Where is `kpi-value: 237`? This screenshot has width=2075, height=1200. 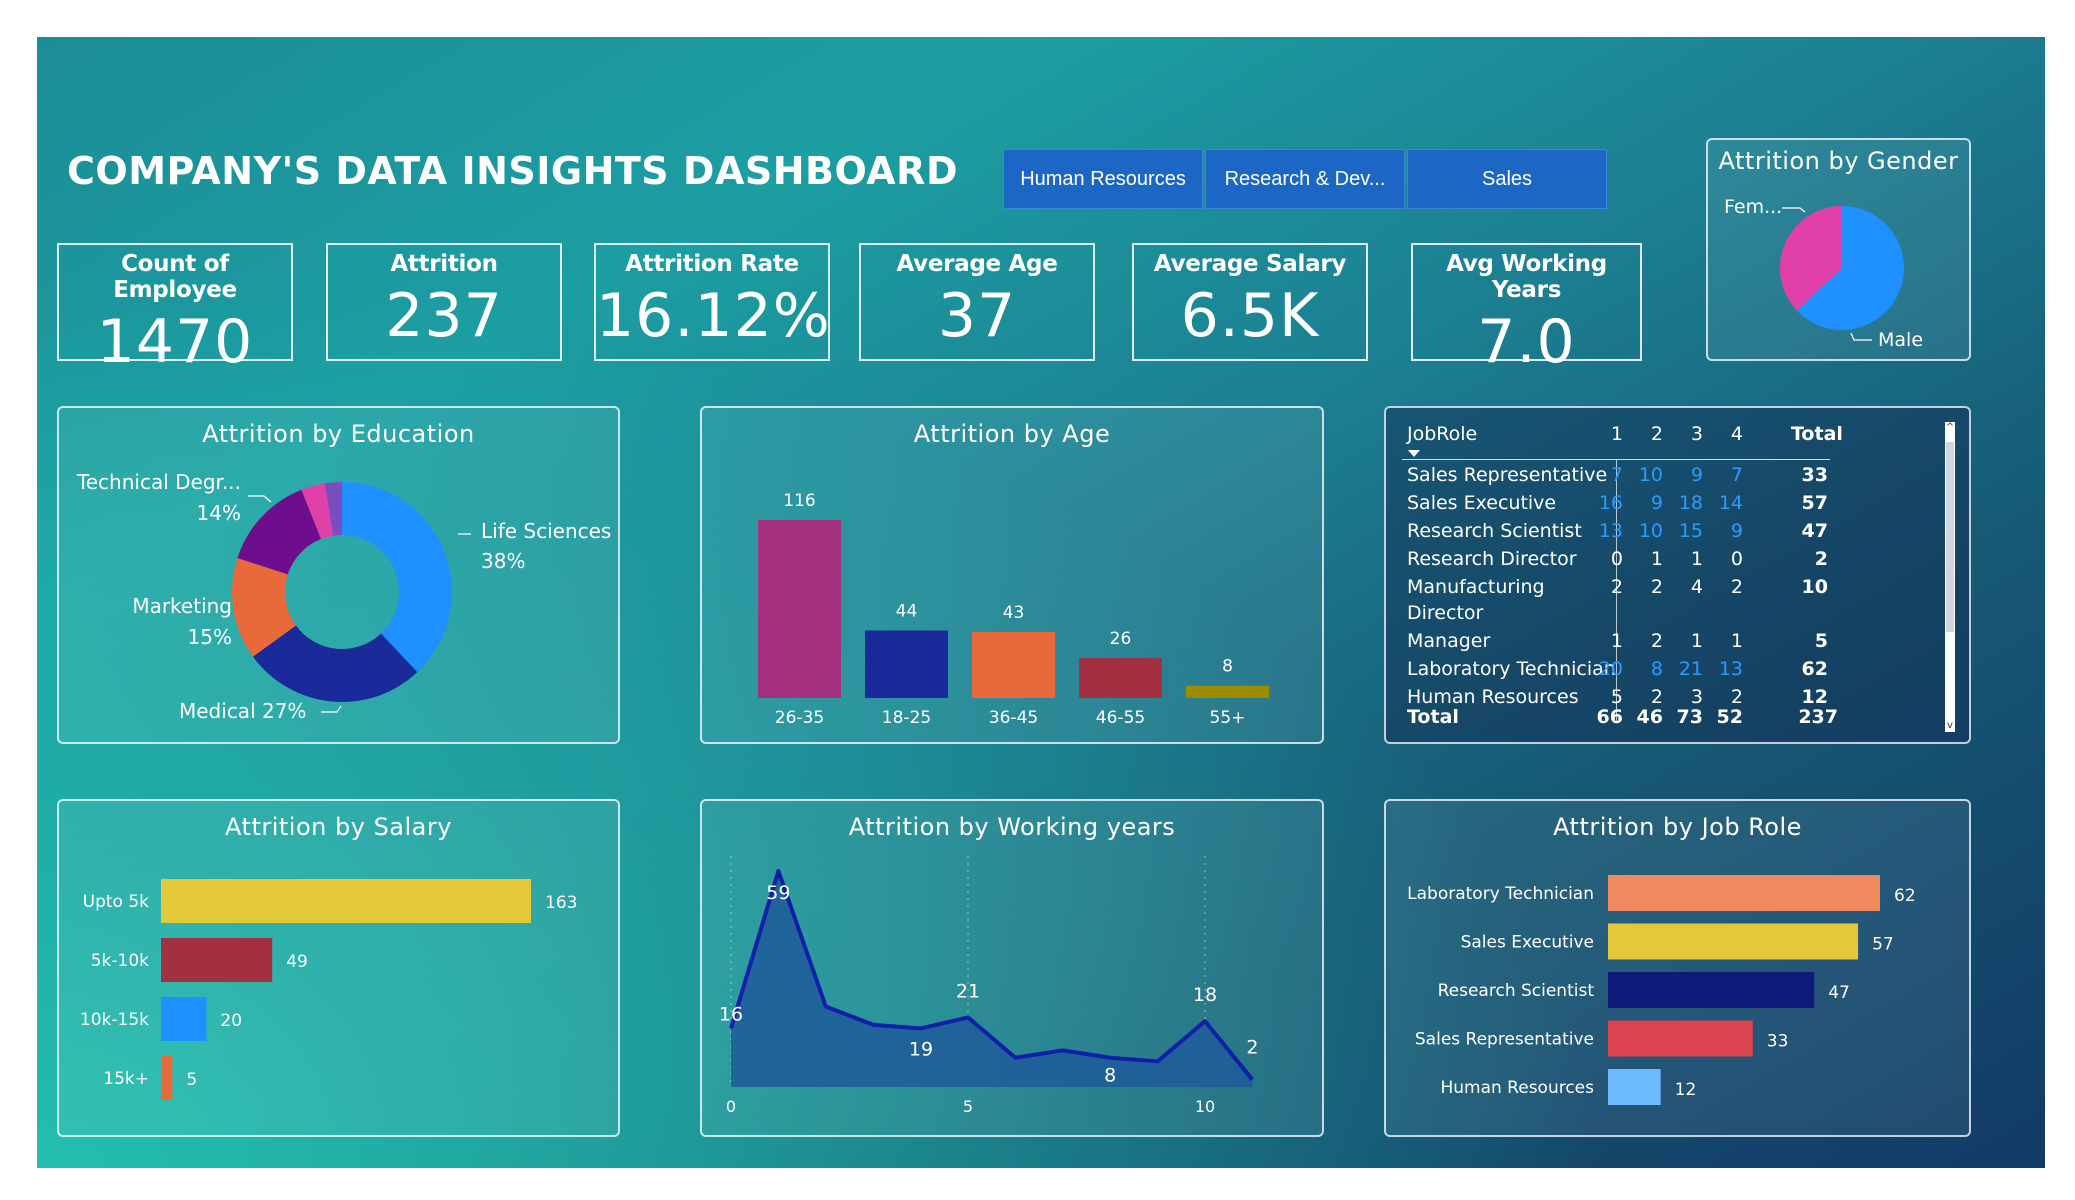 kpi-value: 237 is located at coordinates (444, 316).